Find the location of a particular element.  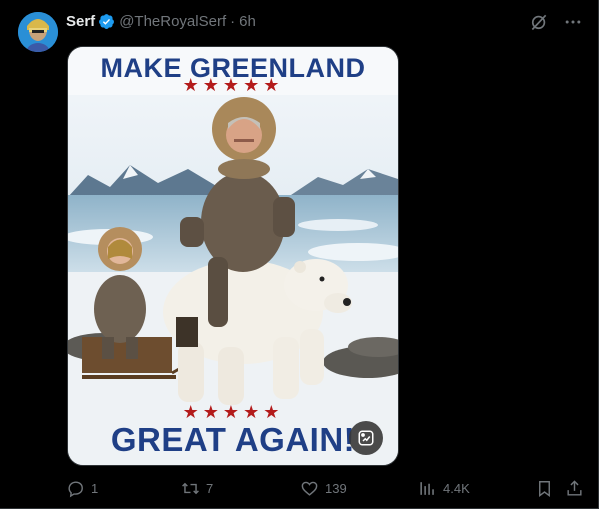

share-icon is located at coordinates (574, 488).